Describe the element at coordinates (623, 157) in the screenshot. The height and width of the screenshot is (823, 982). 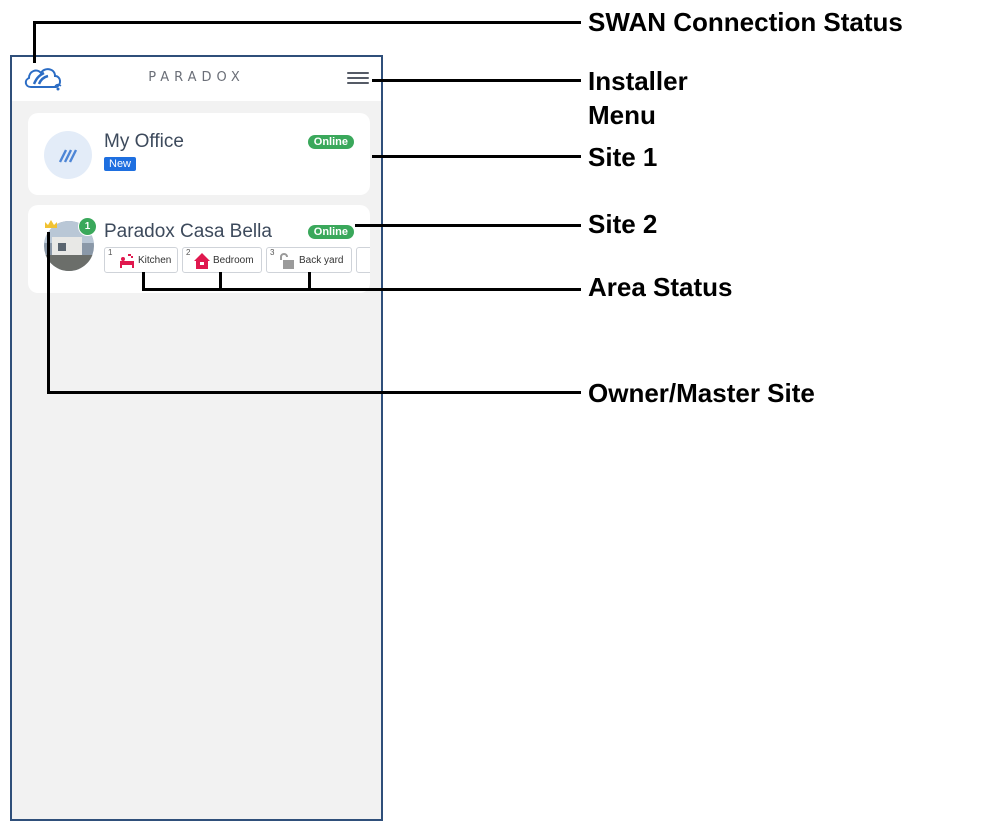
I see `callout-site1: Site 1` at that location.